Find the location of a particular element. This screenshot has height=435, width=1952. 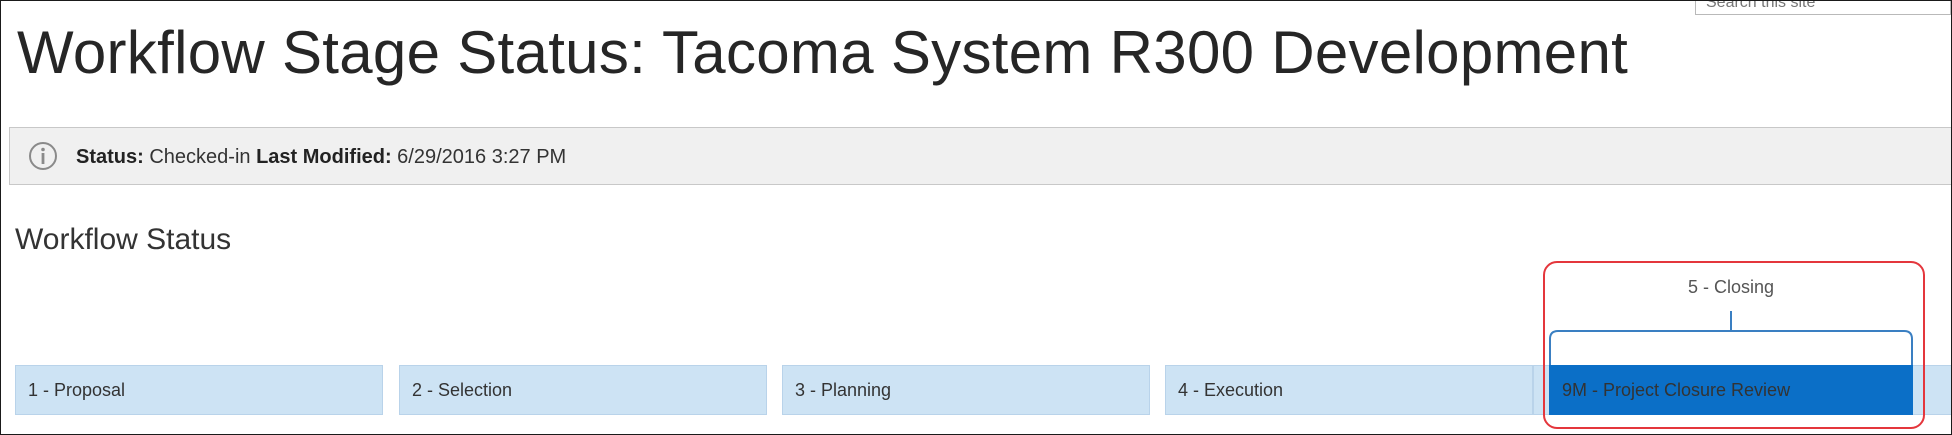

workflow-status-heading: Workflow Status is located at coordinates (123, 239).